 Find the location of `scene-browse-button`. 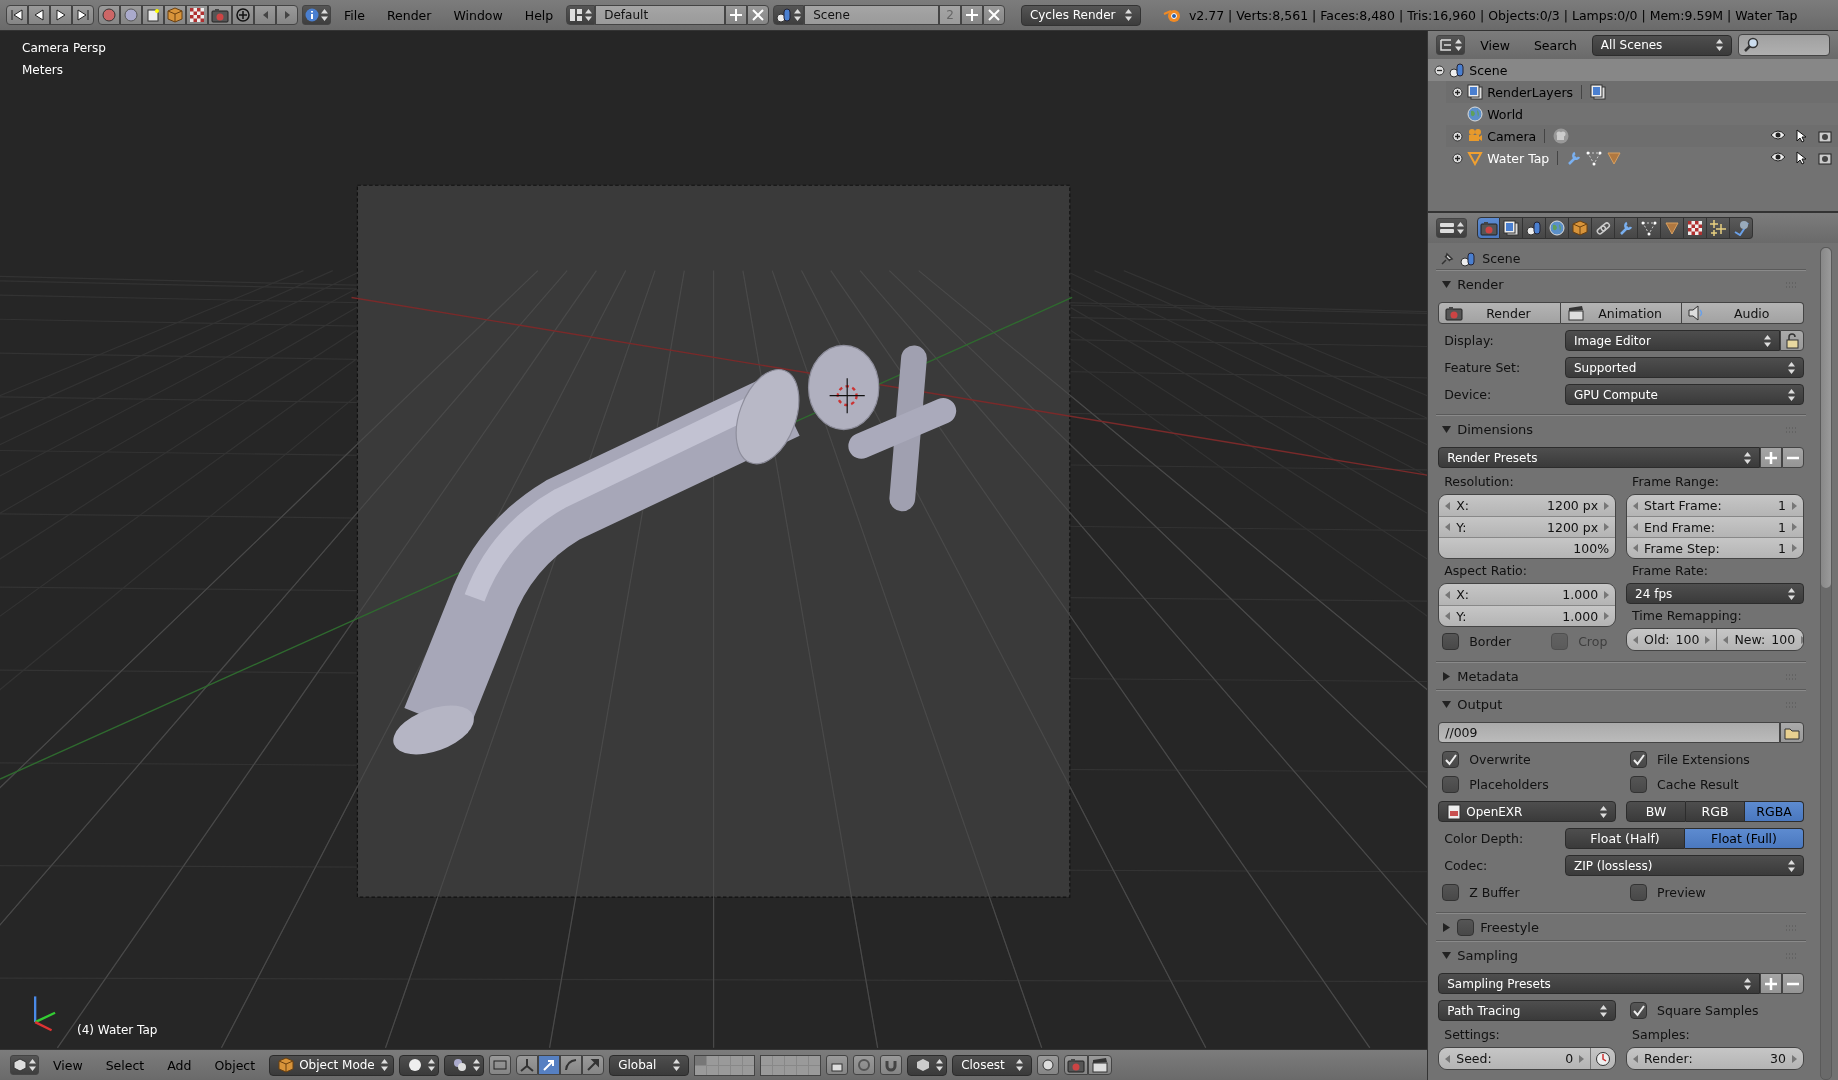

scene-browse-button is located at coordinates (789, 15).